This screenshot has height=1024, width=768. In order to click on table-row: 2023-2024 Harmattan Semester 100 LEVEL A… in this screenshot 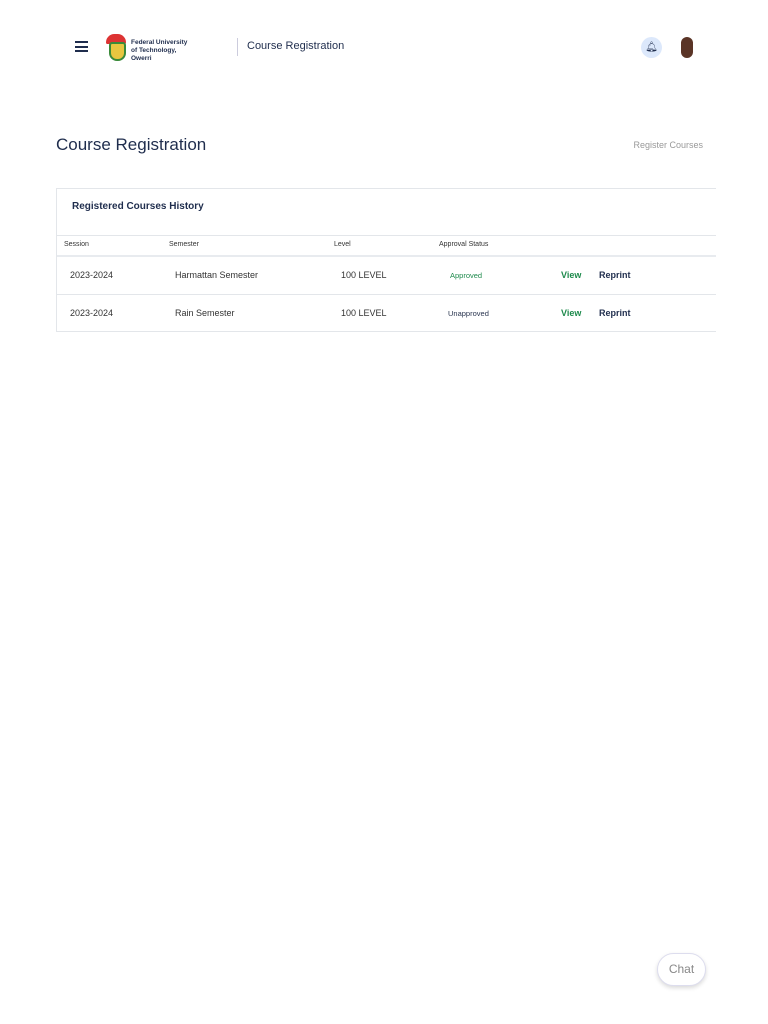, I will do `click(386, 276)`.